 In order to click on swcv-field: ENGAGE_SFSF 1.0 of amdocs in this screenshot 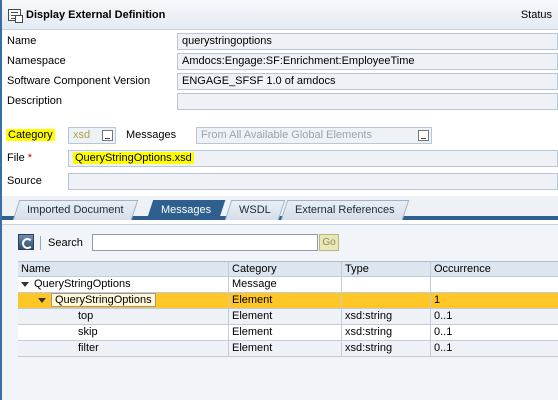, I will do `click(367, 81)`.